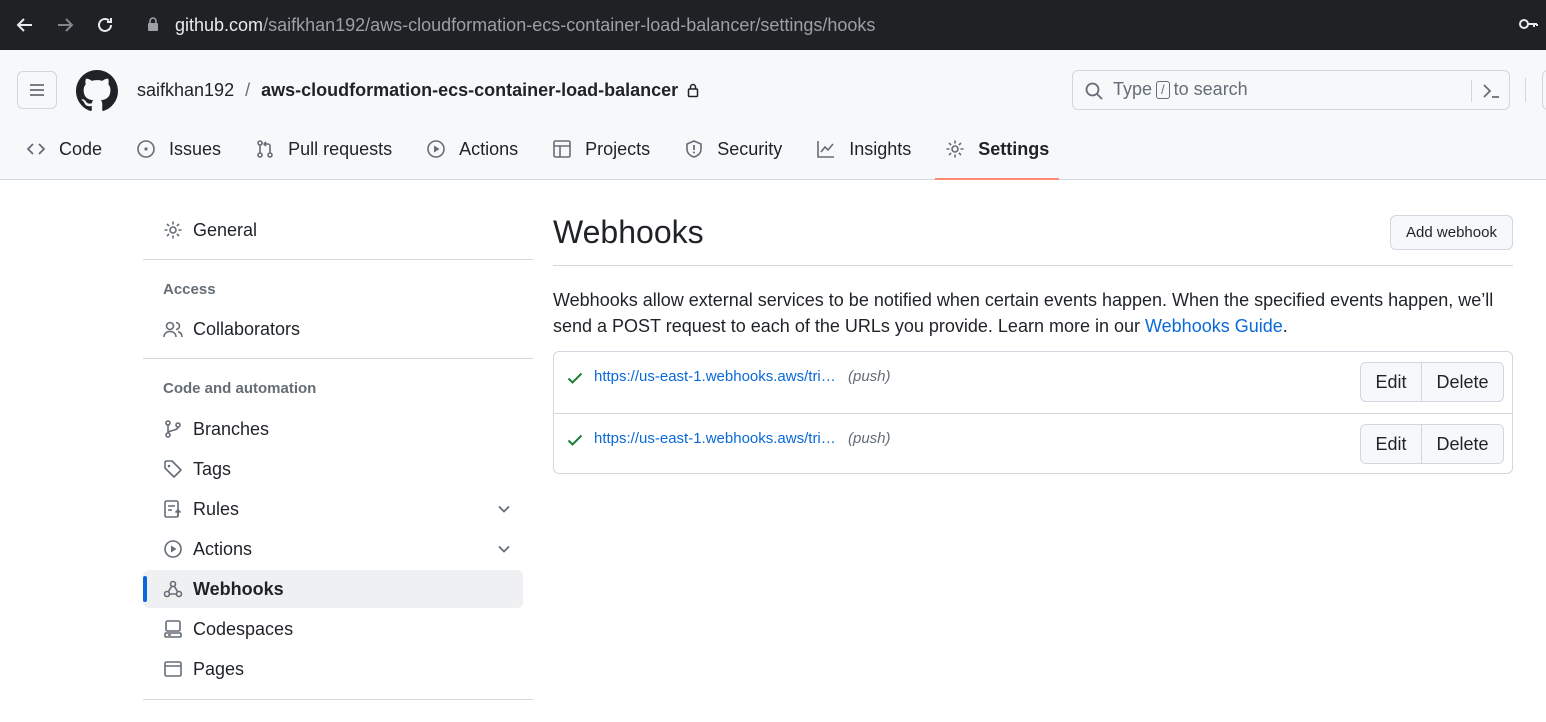  What do you see at coordinates (173, 509) in the screenshot?
I see `rules-icon` at bounding box center [173, 509].